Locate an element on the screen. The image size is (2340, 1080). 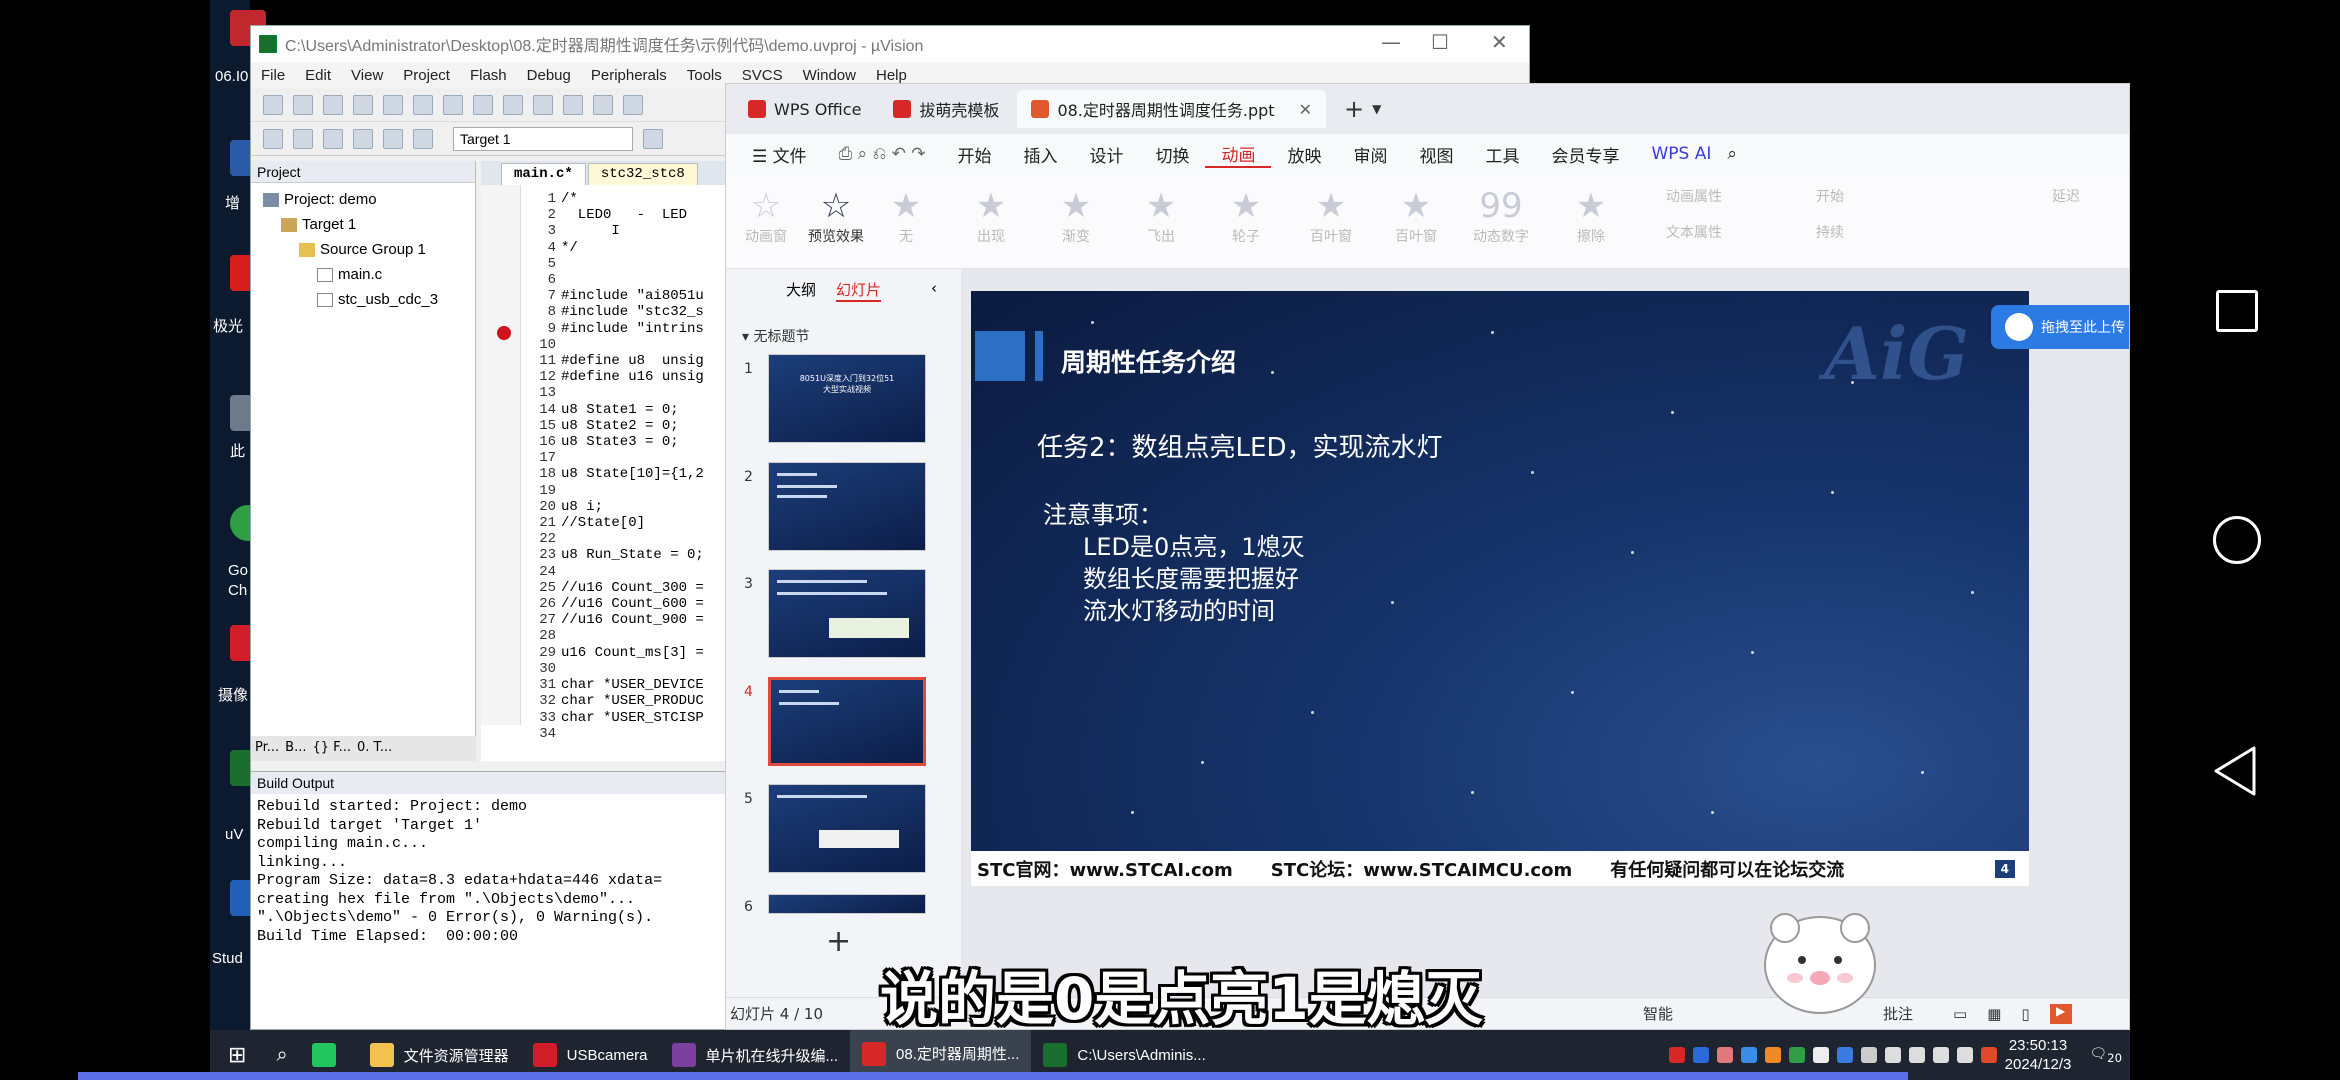
anim-fly: ★ 飞出 is located at coordinates (1161, 216).